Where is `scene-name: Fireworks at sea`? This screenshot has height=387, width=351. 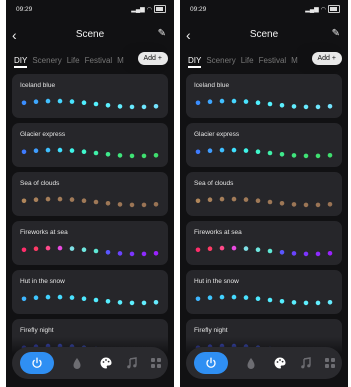 scene-name: Fireworks at sea is located at coordinates (218, 232).